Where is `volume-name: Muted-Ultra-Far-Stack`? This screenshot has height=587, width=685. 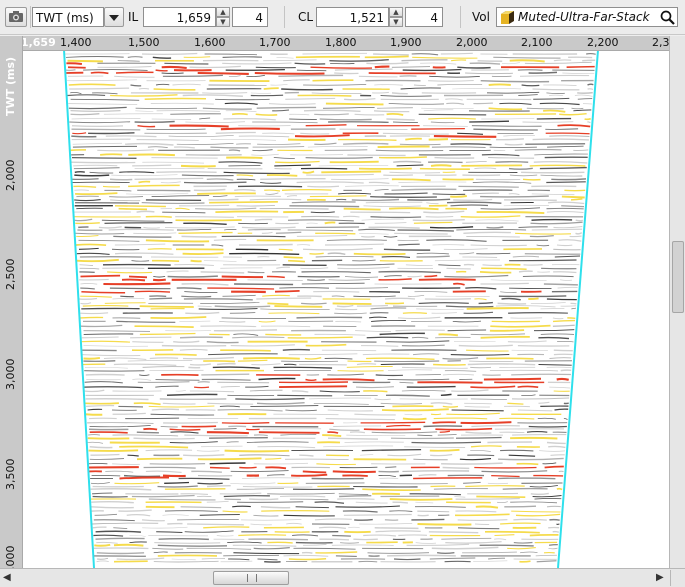
volume-name: Muted-Ultra-Far-Stack is located at coordinates (584, 17).